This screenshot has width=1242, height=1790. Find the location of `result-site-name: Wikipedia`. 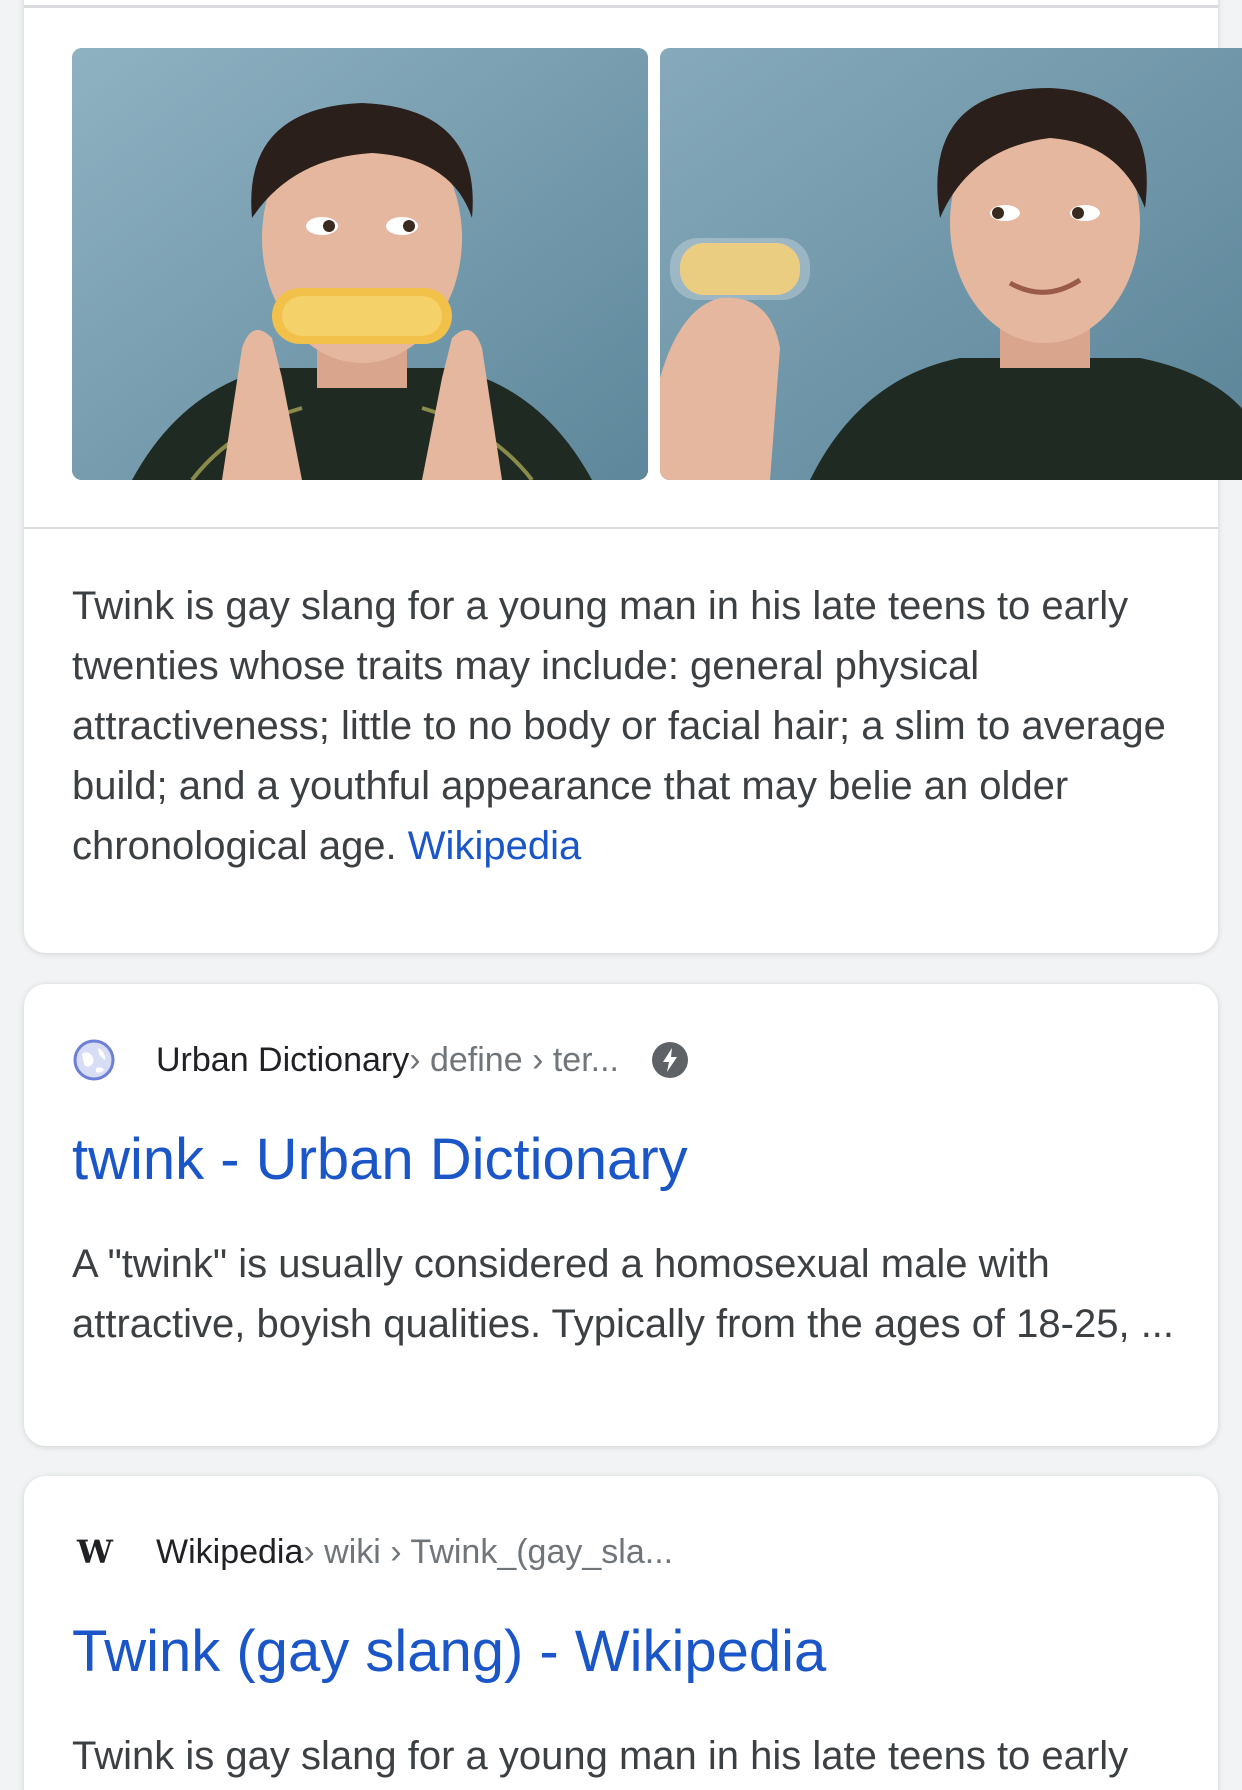

result-site-name: Wikipedia is located at coordinates (230, 1551).